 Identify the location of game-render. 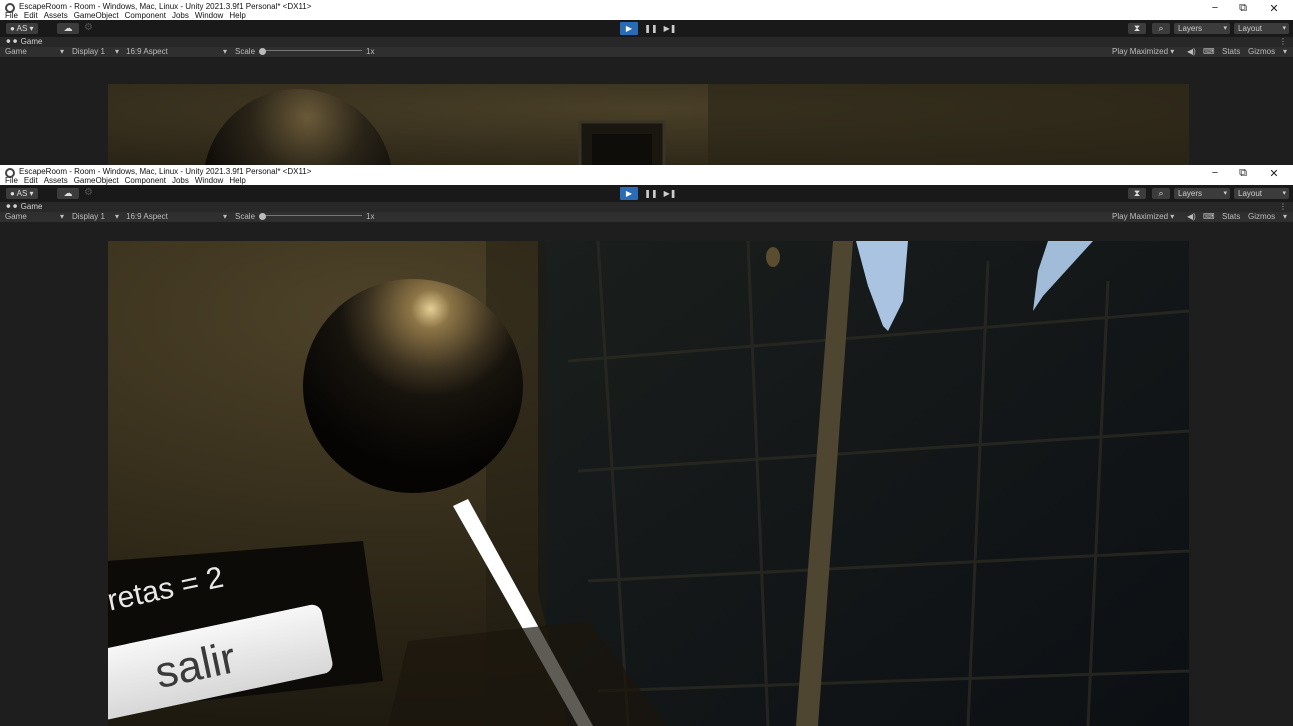
(648, 124).